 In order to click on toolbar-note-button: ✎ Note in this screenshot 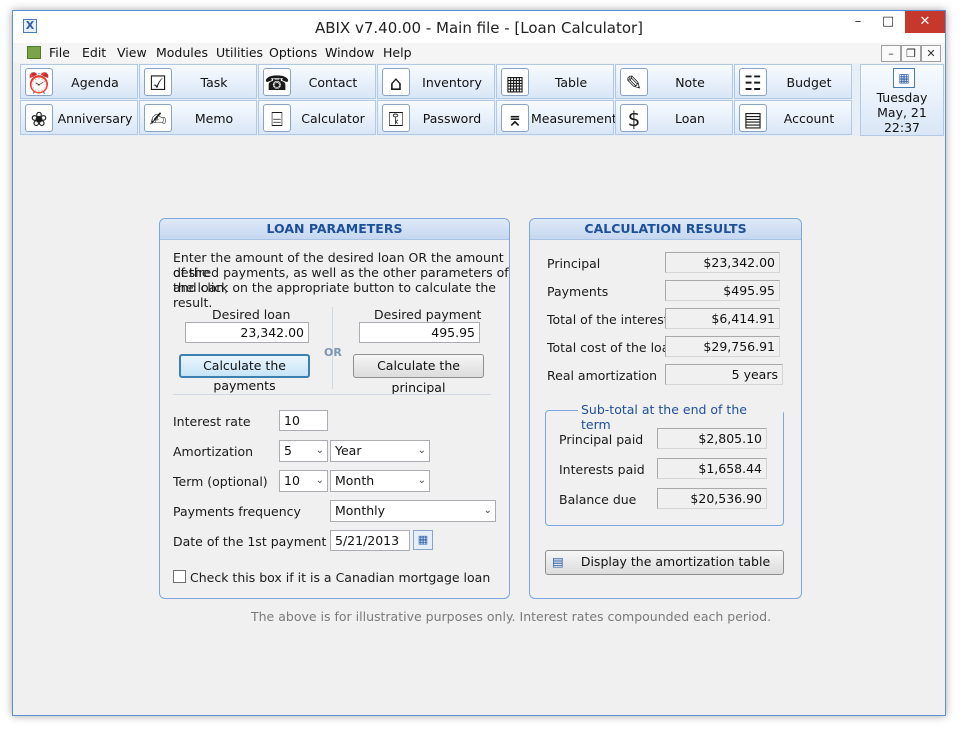, I will do `click(674, 81)`.